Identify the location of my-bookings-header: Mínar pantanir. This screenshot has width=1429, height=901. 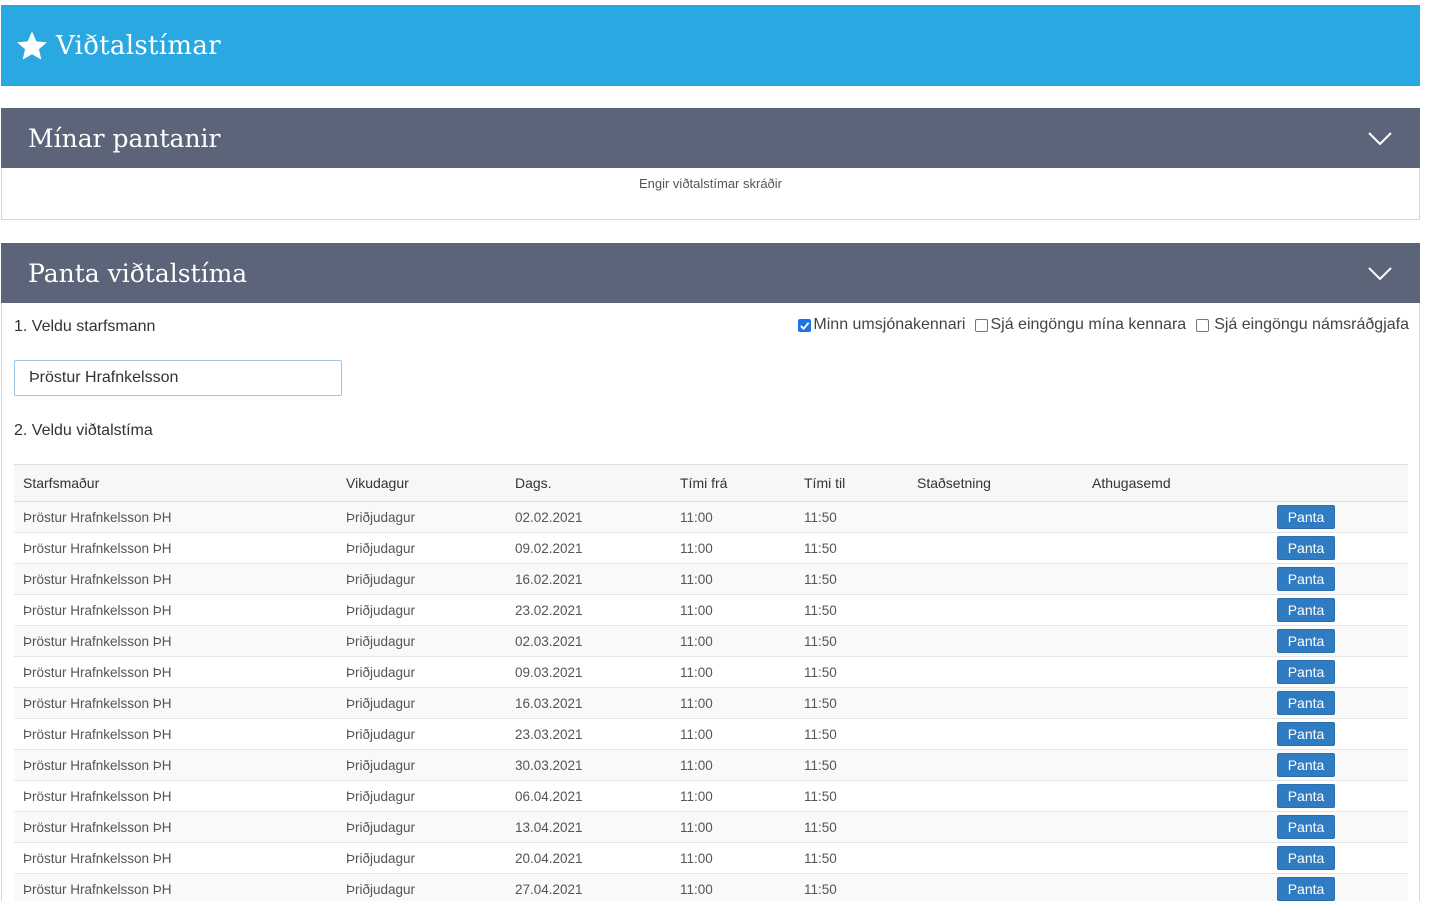
(710, 138).